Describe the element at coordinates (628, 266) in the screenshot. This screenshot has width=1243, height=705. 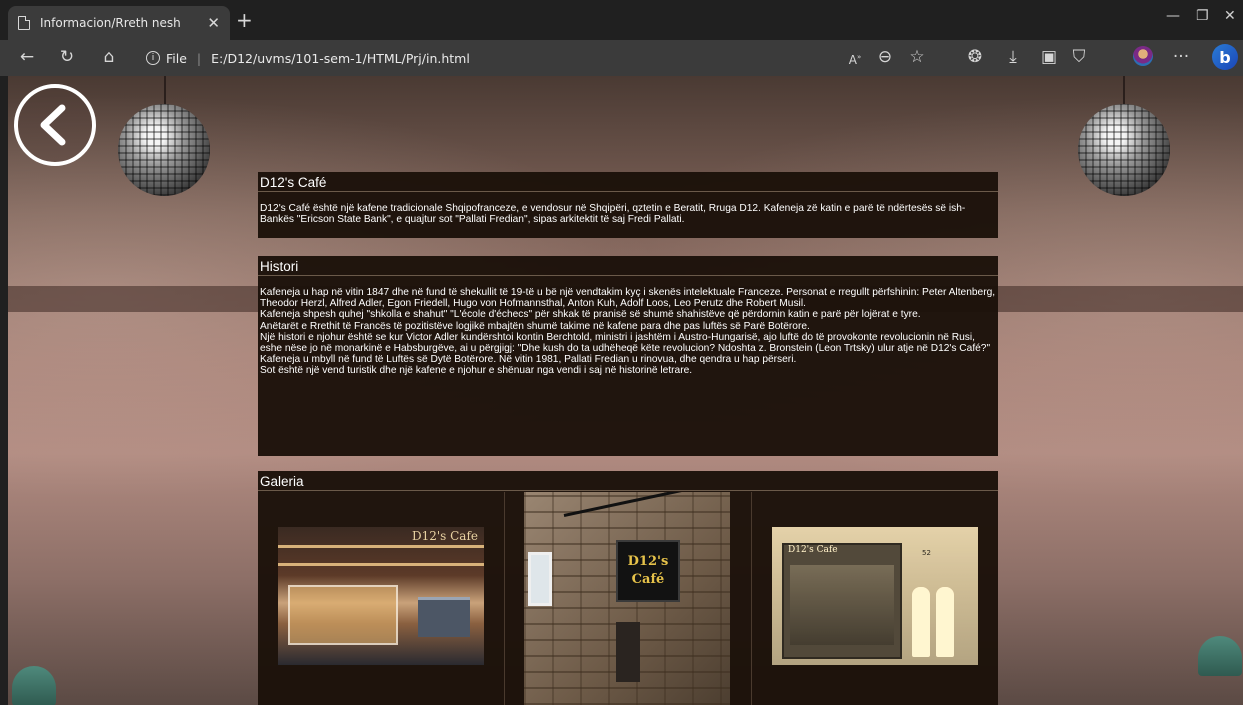
I see `section-title: Histori` at that location.